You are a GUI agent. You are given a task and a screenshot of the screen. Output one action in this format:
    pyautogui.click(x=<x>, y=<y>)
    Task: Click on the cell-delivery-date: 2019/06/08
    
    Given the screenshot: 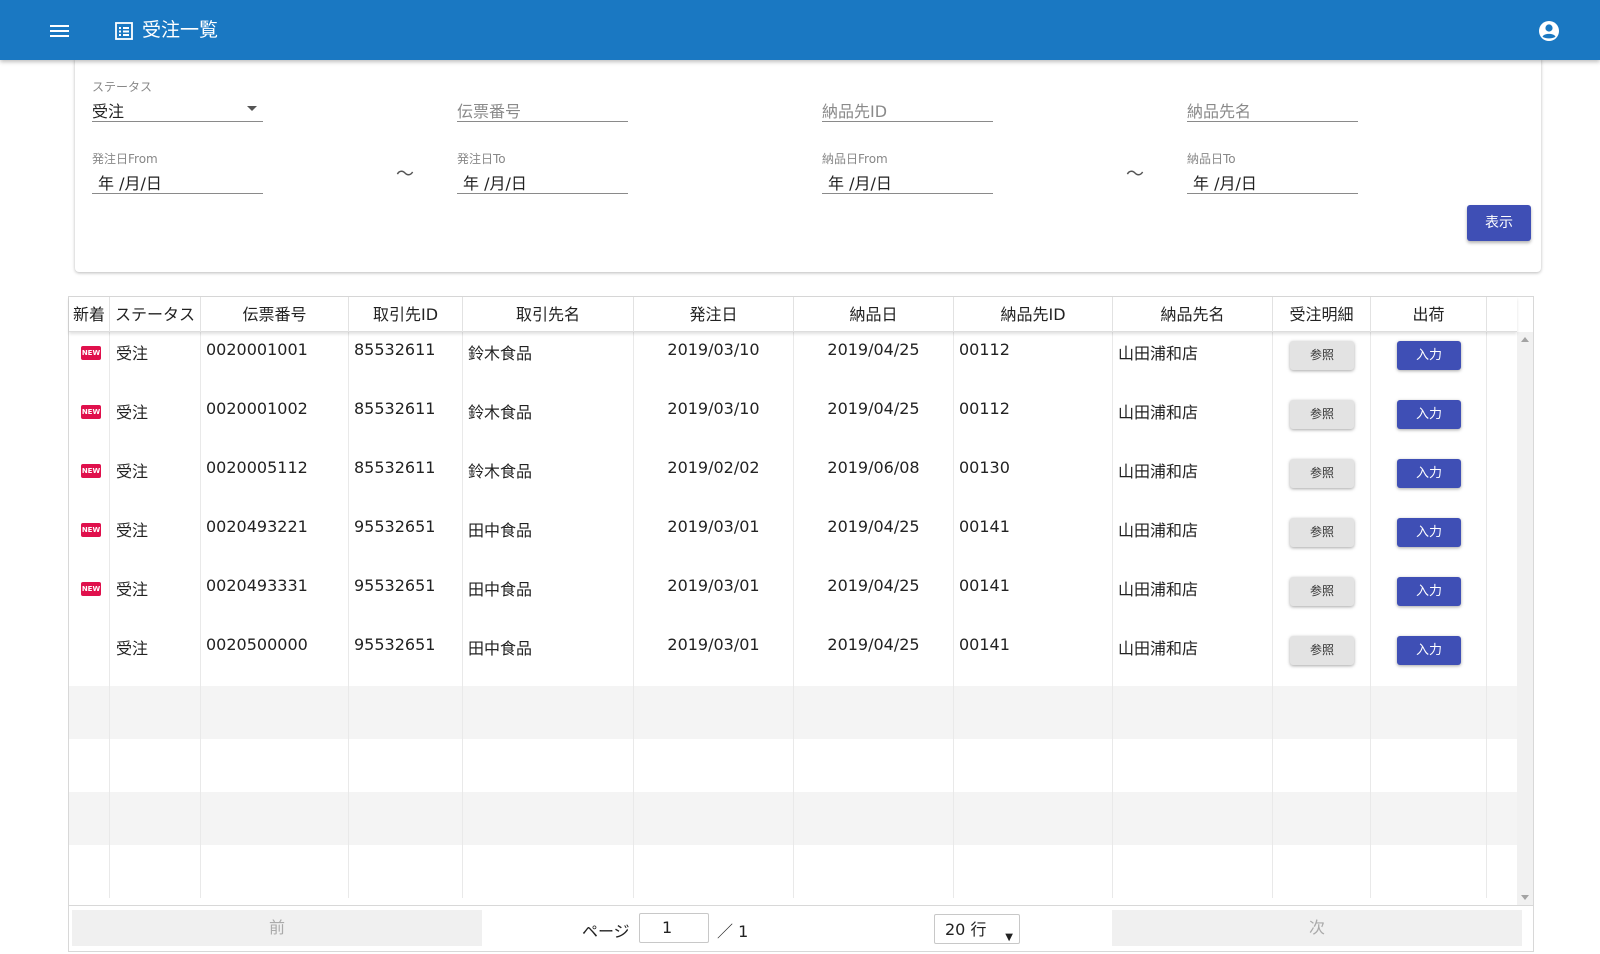 What is the action you would take?
    pyautogui.click(x=874, y=480)
    